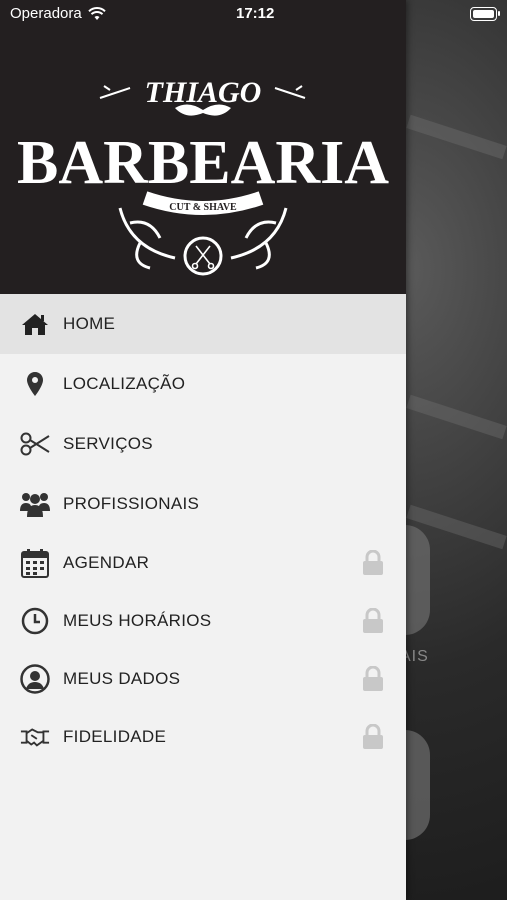 Image resolution: width=507 pixels, height=900 pixels. Describe the element at coordinates (203, 679) in the screenshot. I see `menu-item-meus-dados: MEUS DADOS` at that location.